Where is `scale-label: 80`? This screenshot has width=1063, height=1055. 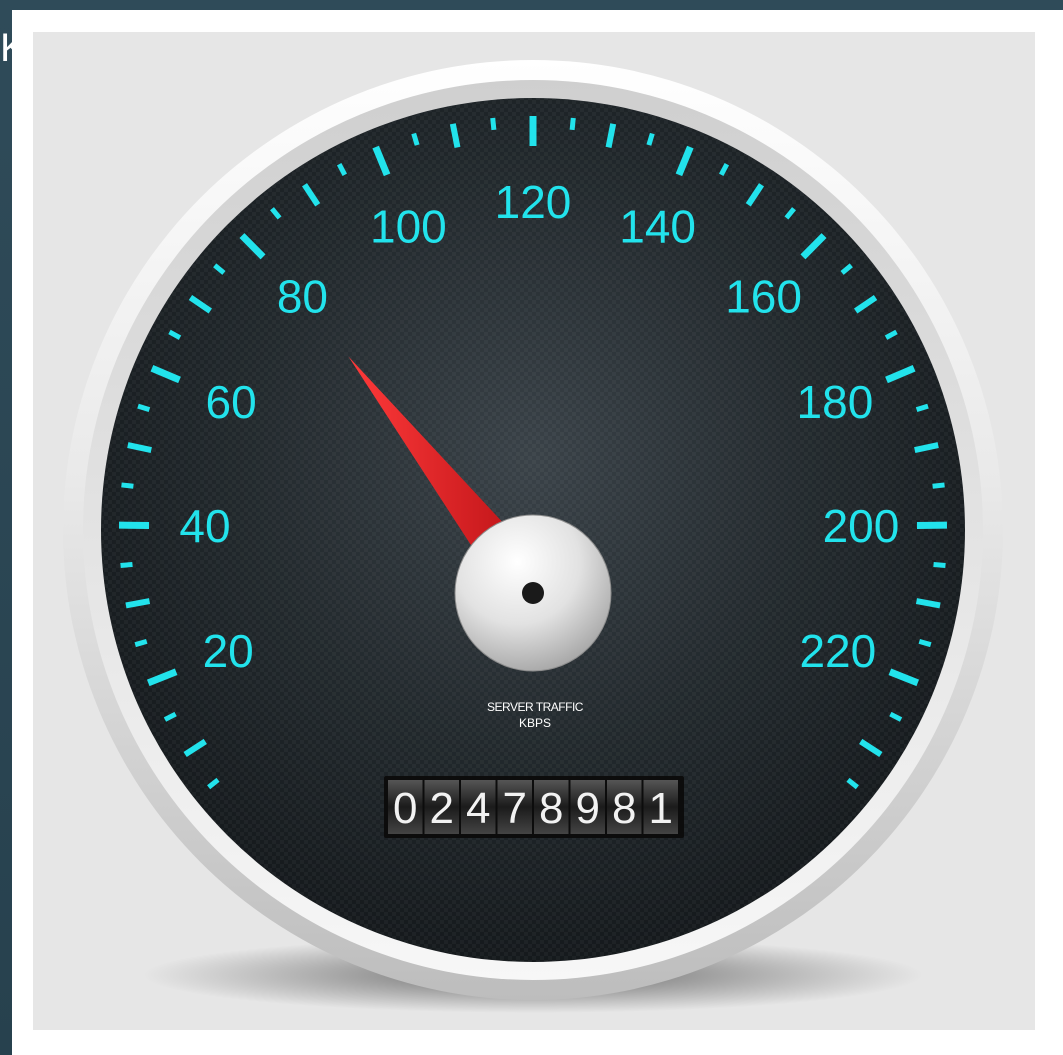 scale-label: 80 is located at coordinates (302, 297).